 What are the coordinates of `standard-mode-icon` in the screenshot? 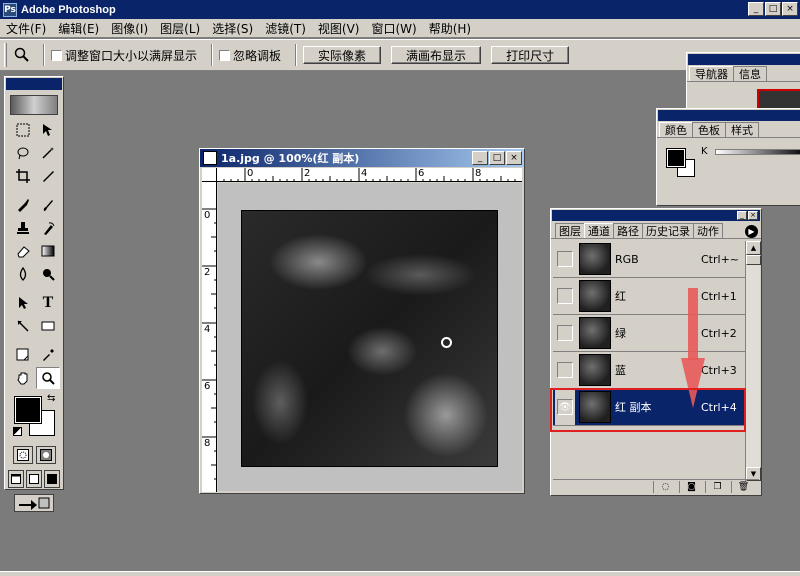 It's located at (22, 455).